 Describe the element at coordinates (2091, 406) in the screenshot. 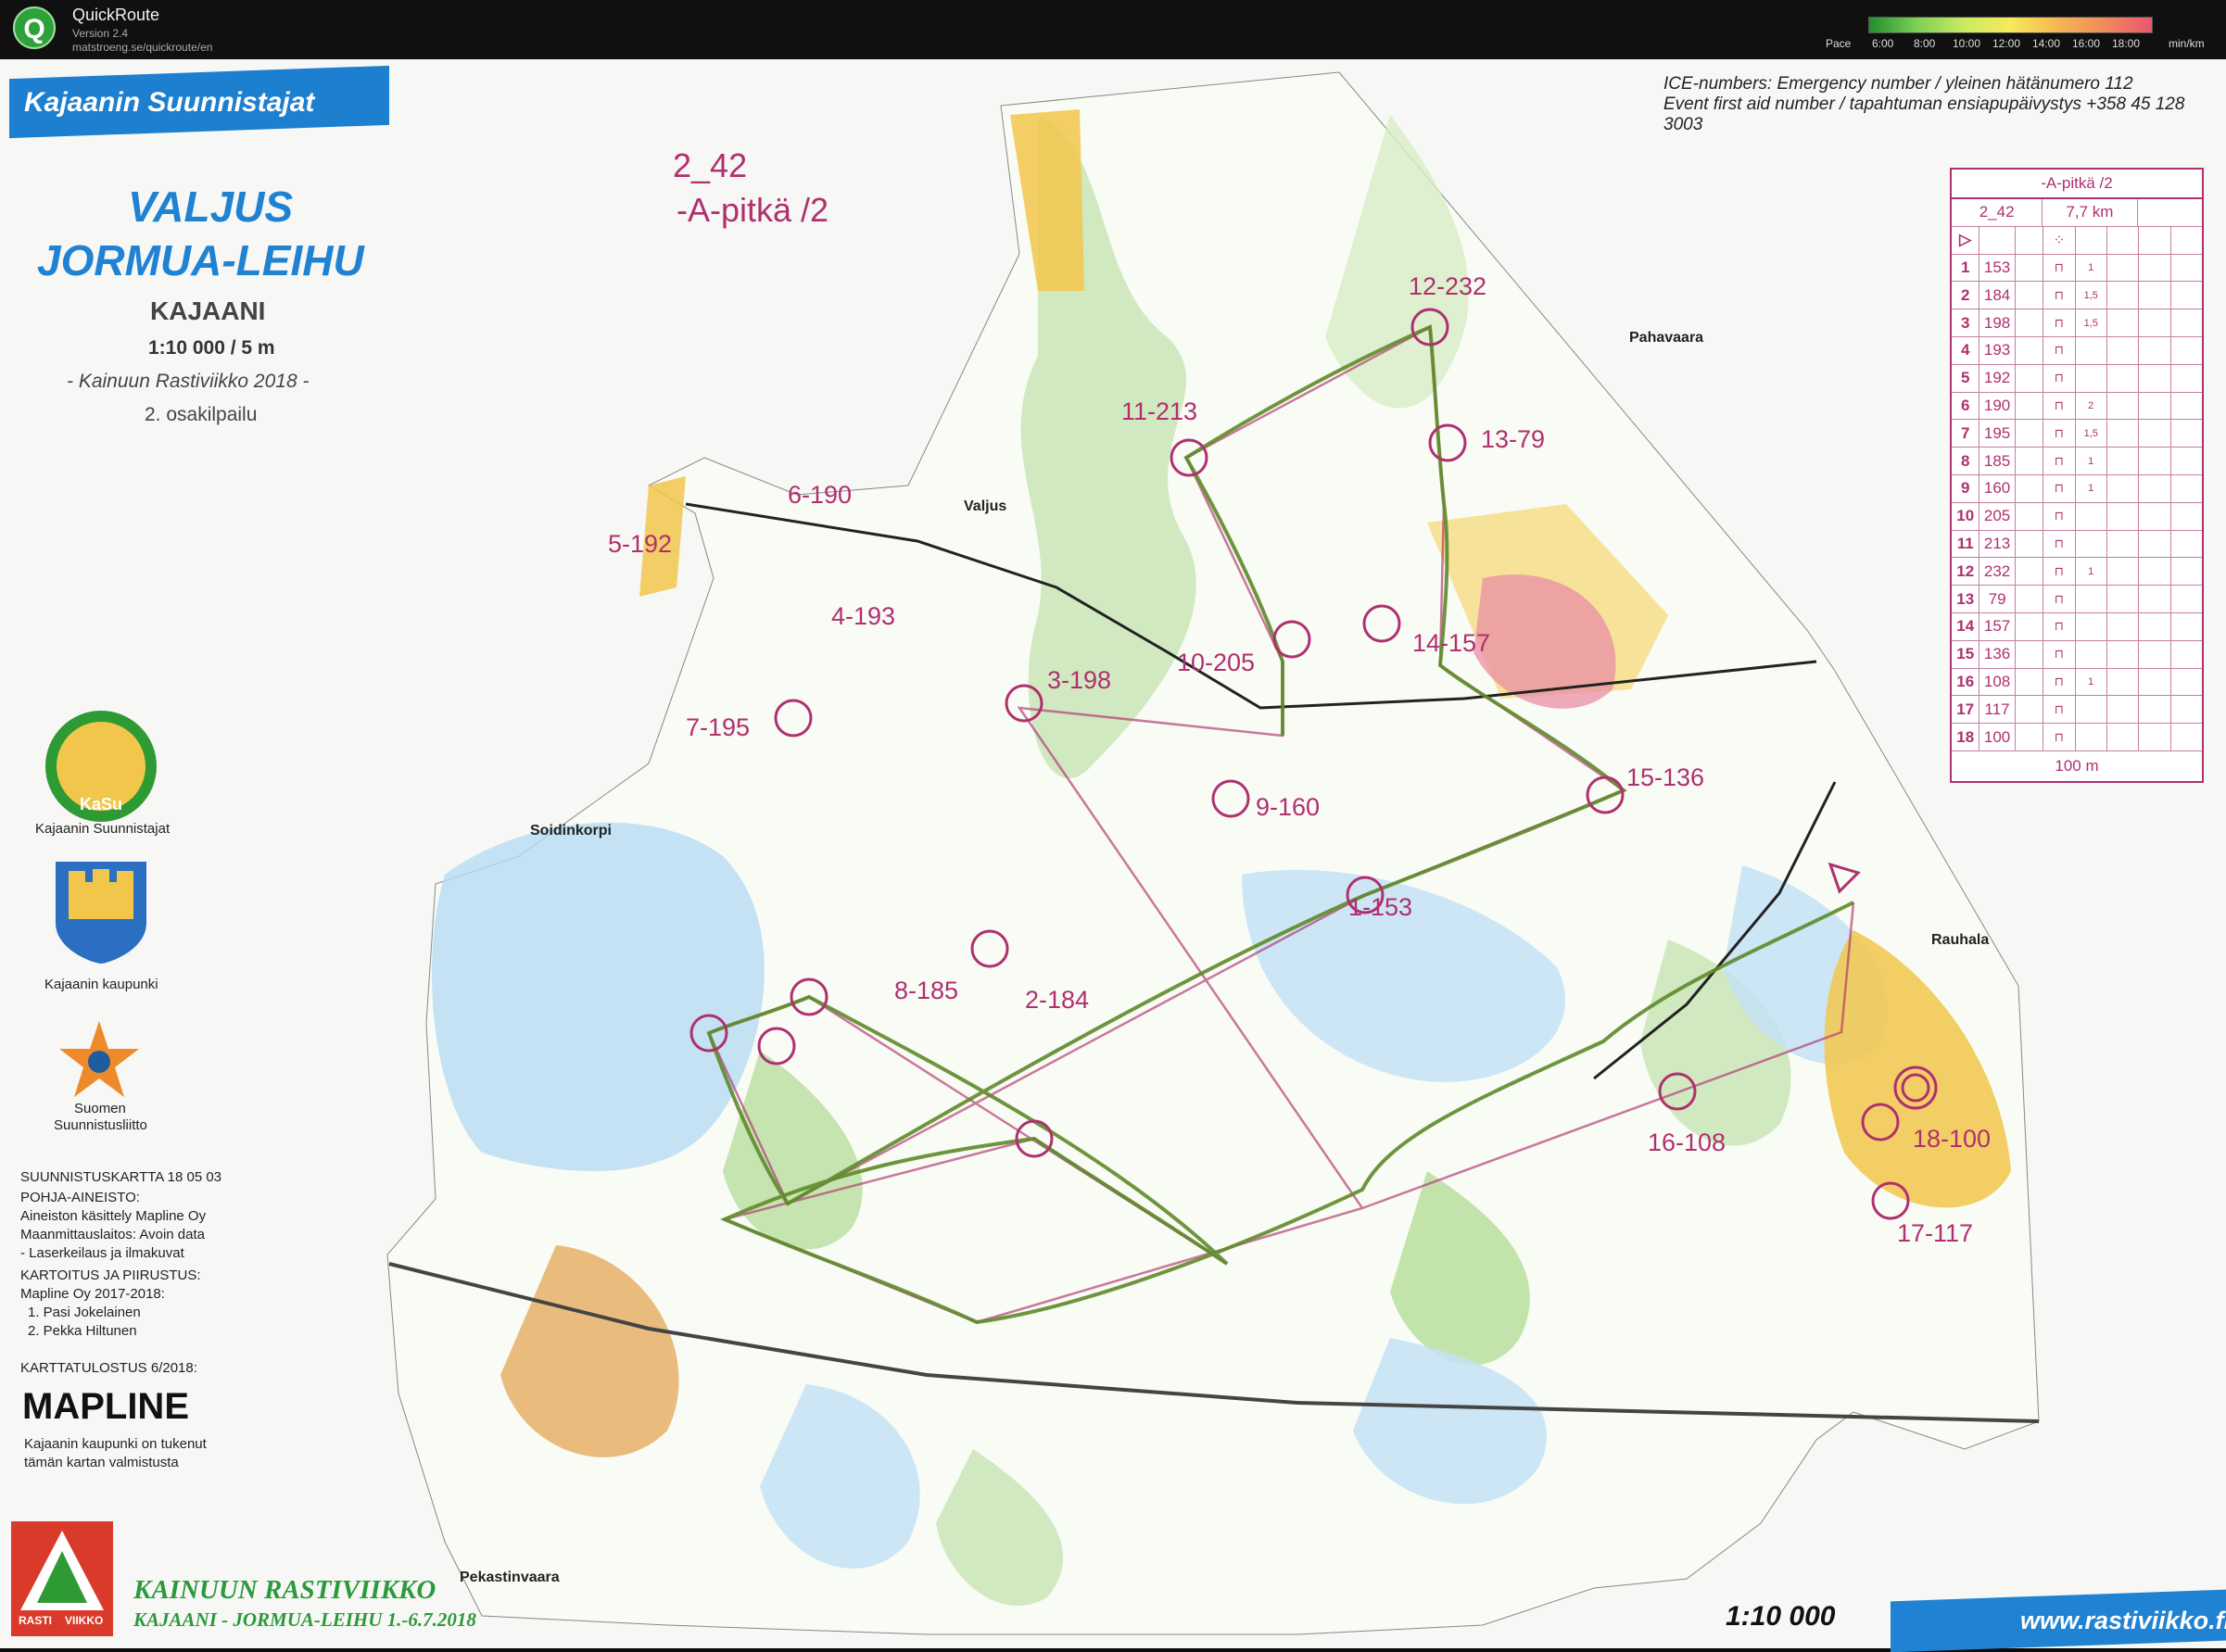

I see `description-dimension: 2` at that location.